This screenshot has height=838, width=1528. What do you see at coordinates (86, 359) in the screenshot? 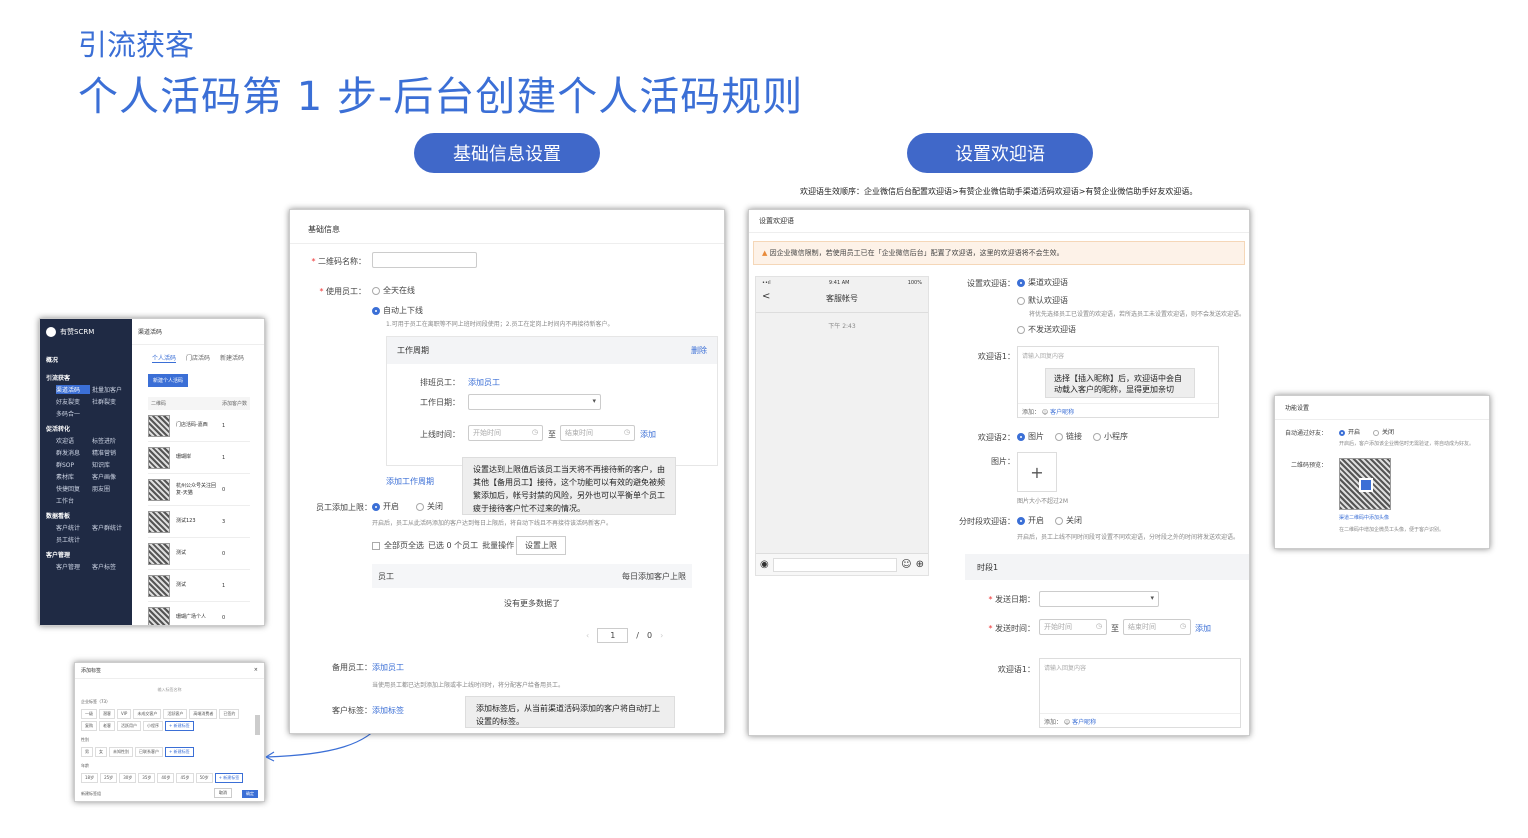
I see `nav-group: 概况` at bounding box center [86, 359].